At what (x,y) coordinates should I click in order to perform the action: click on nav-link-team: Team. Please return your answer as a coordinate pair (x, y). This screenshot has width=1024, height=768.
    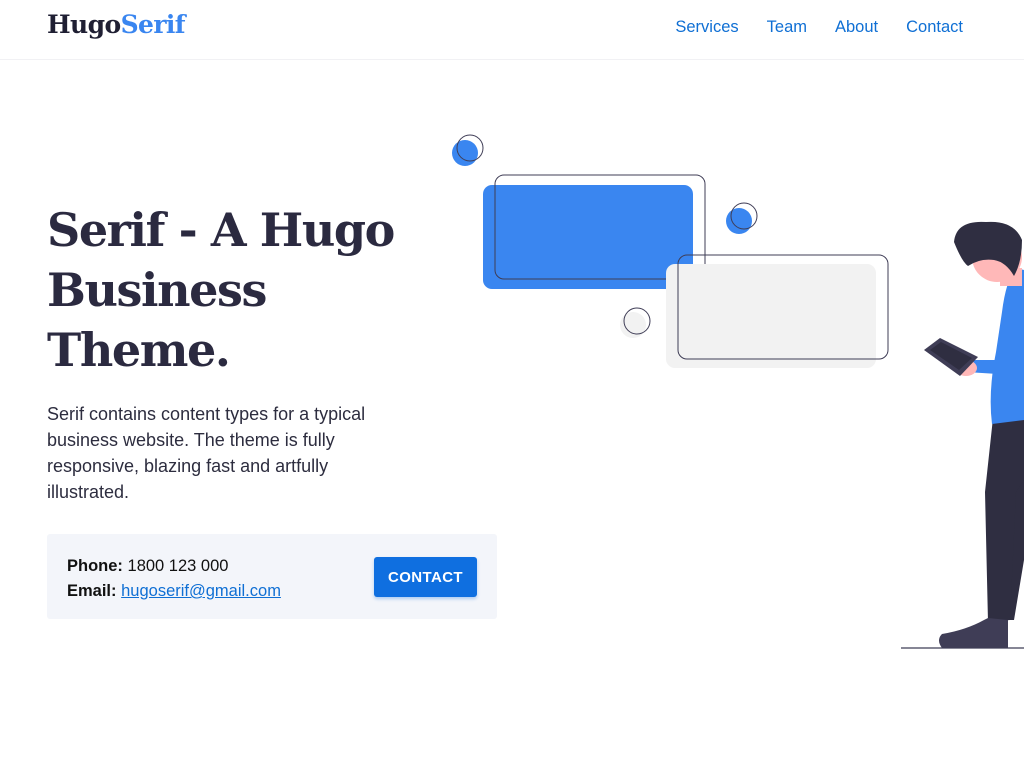
    Looking at the image, I should click on (787, 27).